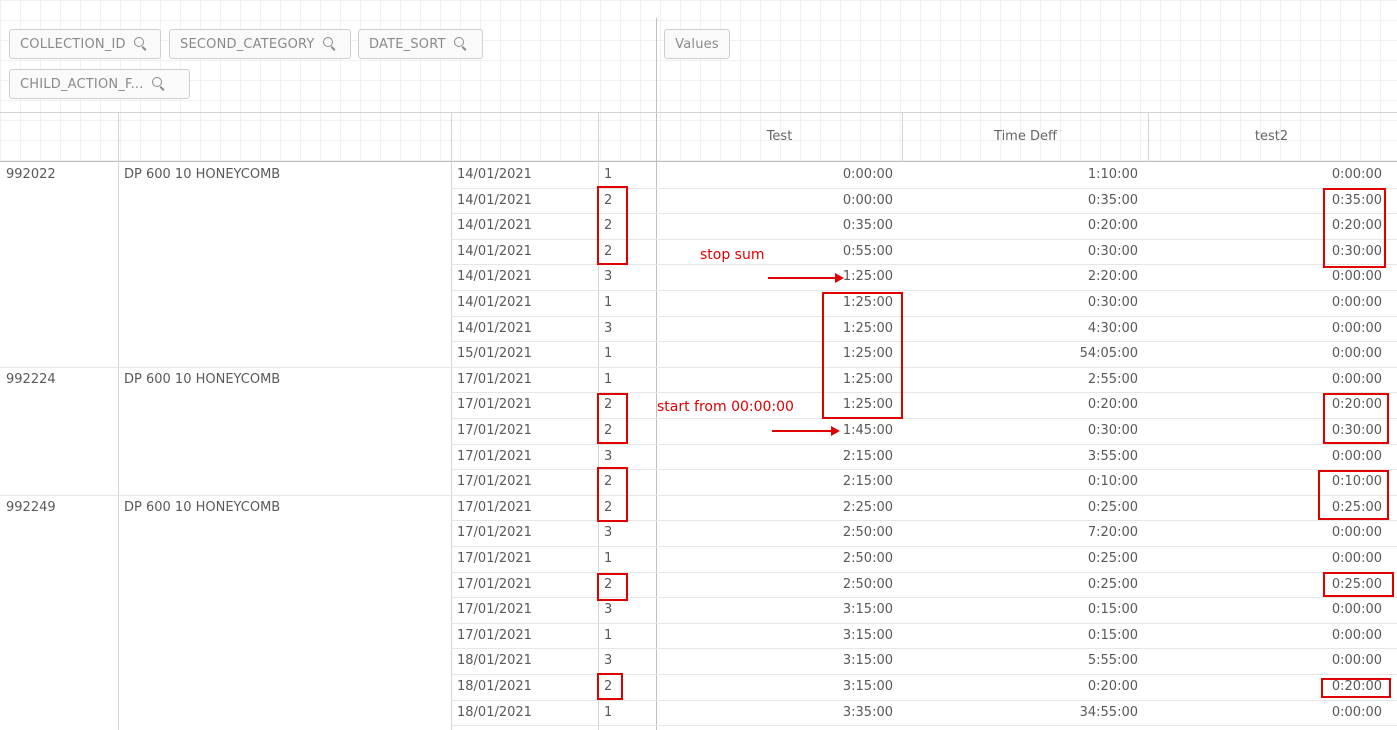 Image resolution: width=1397 pixels, height=730 pixels. Describe the element at coordinates (698, 559) in the screenshot. I see `table-row: 17/01/2021 1 2:50:00 0:25:00 0:00:00` at that location.